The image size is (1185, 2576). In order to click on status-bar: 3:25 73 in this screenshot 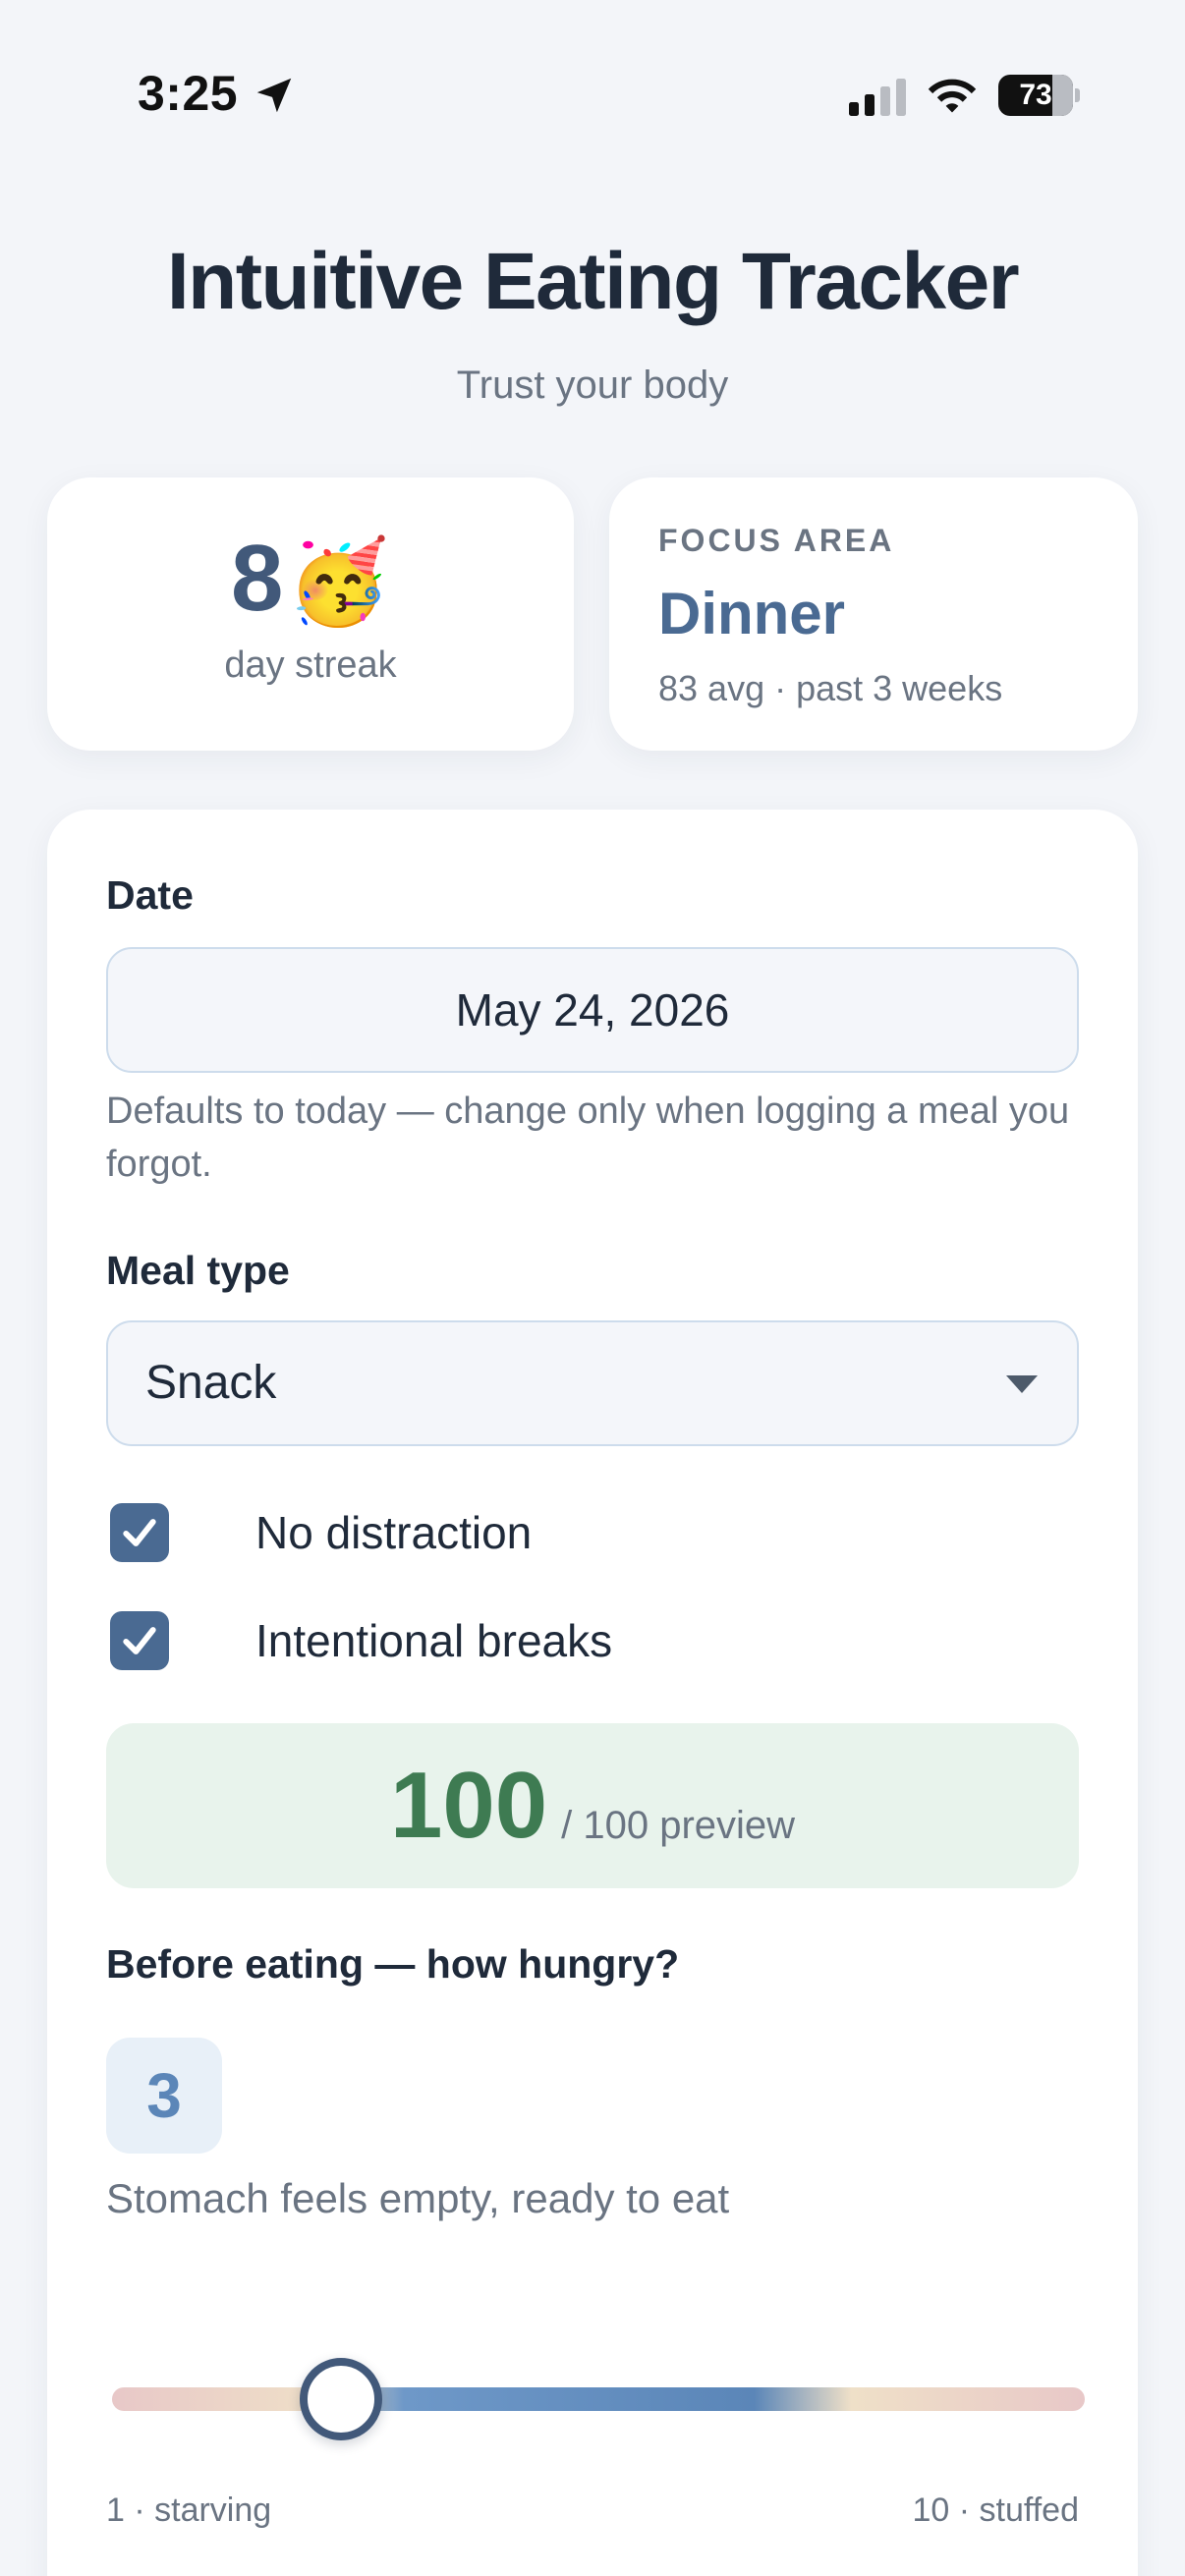, I will do `click(592, 98)`.